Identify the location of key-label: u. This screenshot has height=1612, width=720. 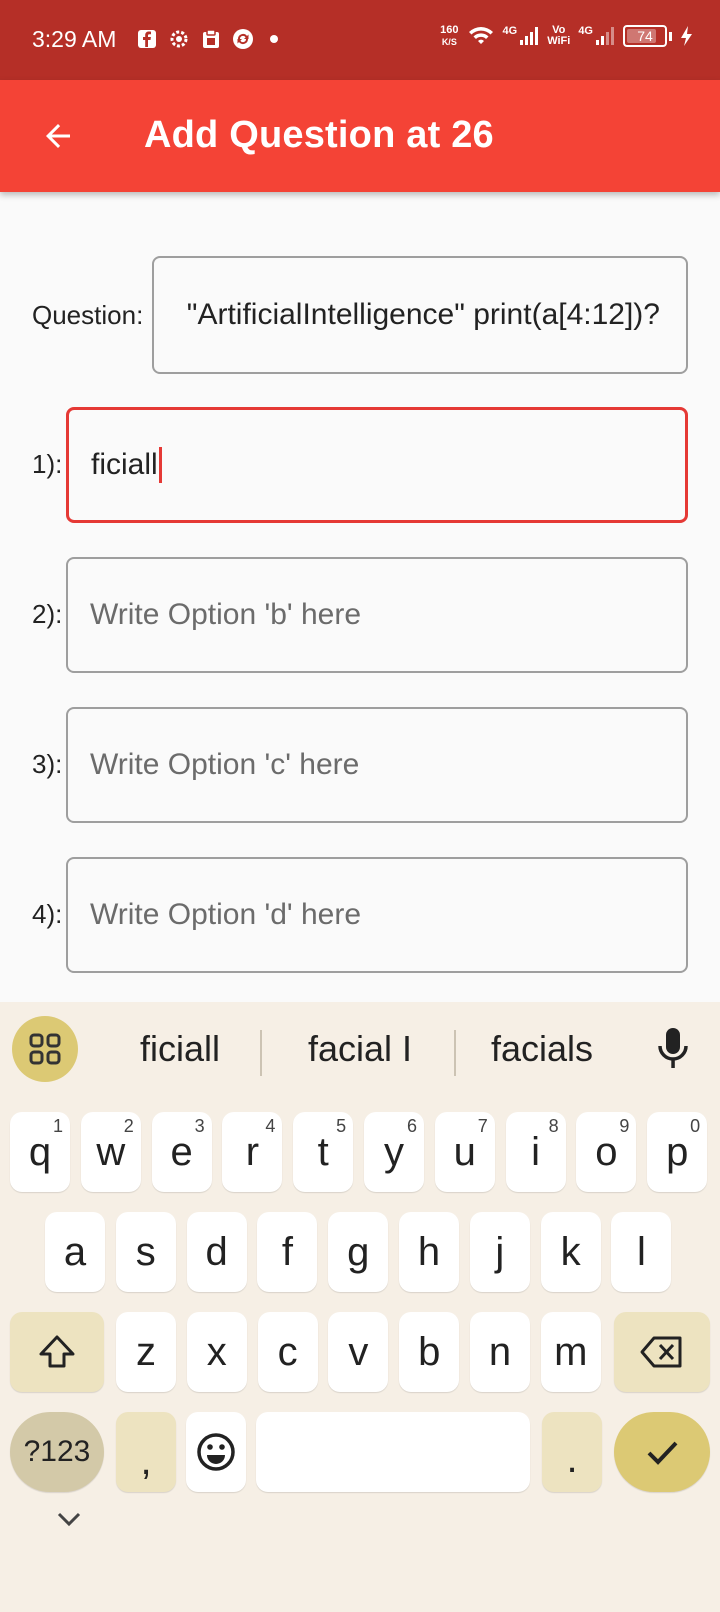
(464, 1151).